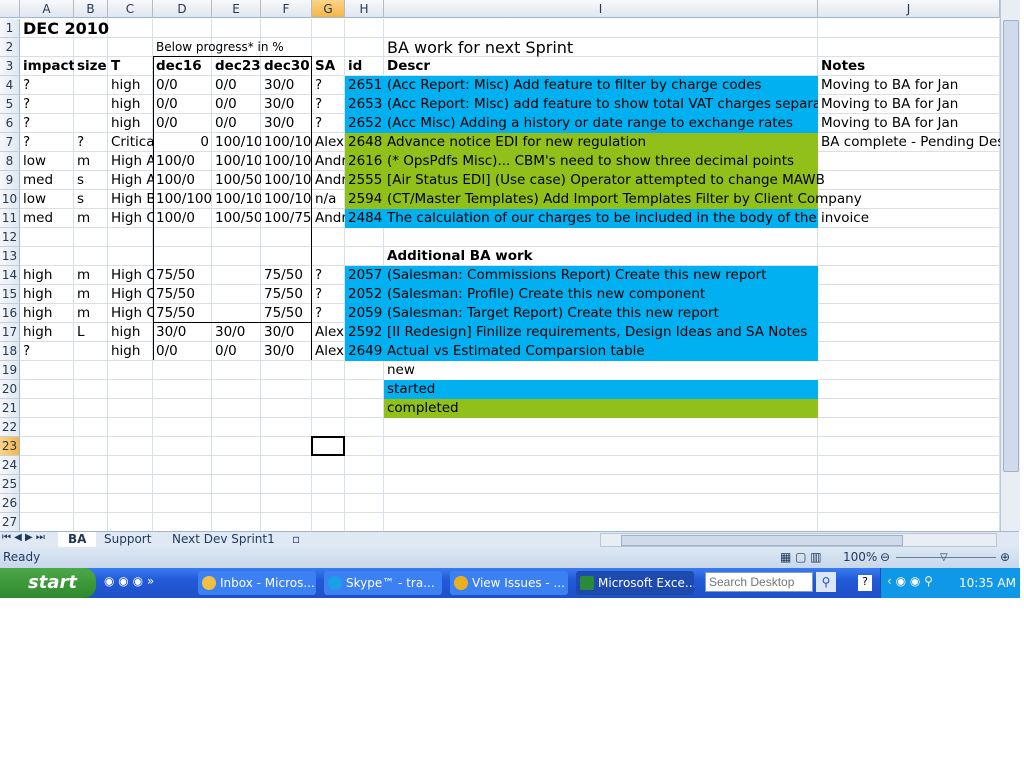  I want to click on cell-d3: dec16, so click(182, 66).